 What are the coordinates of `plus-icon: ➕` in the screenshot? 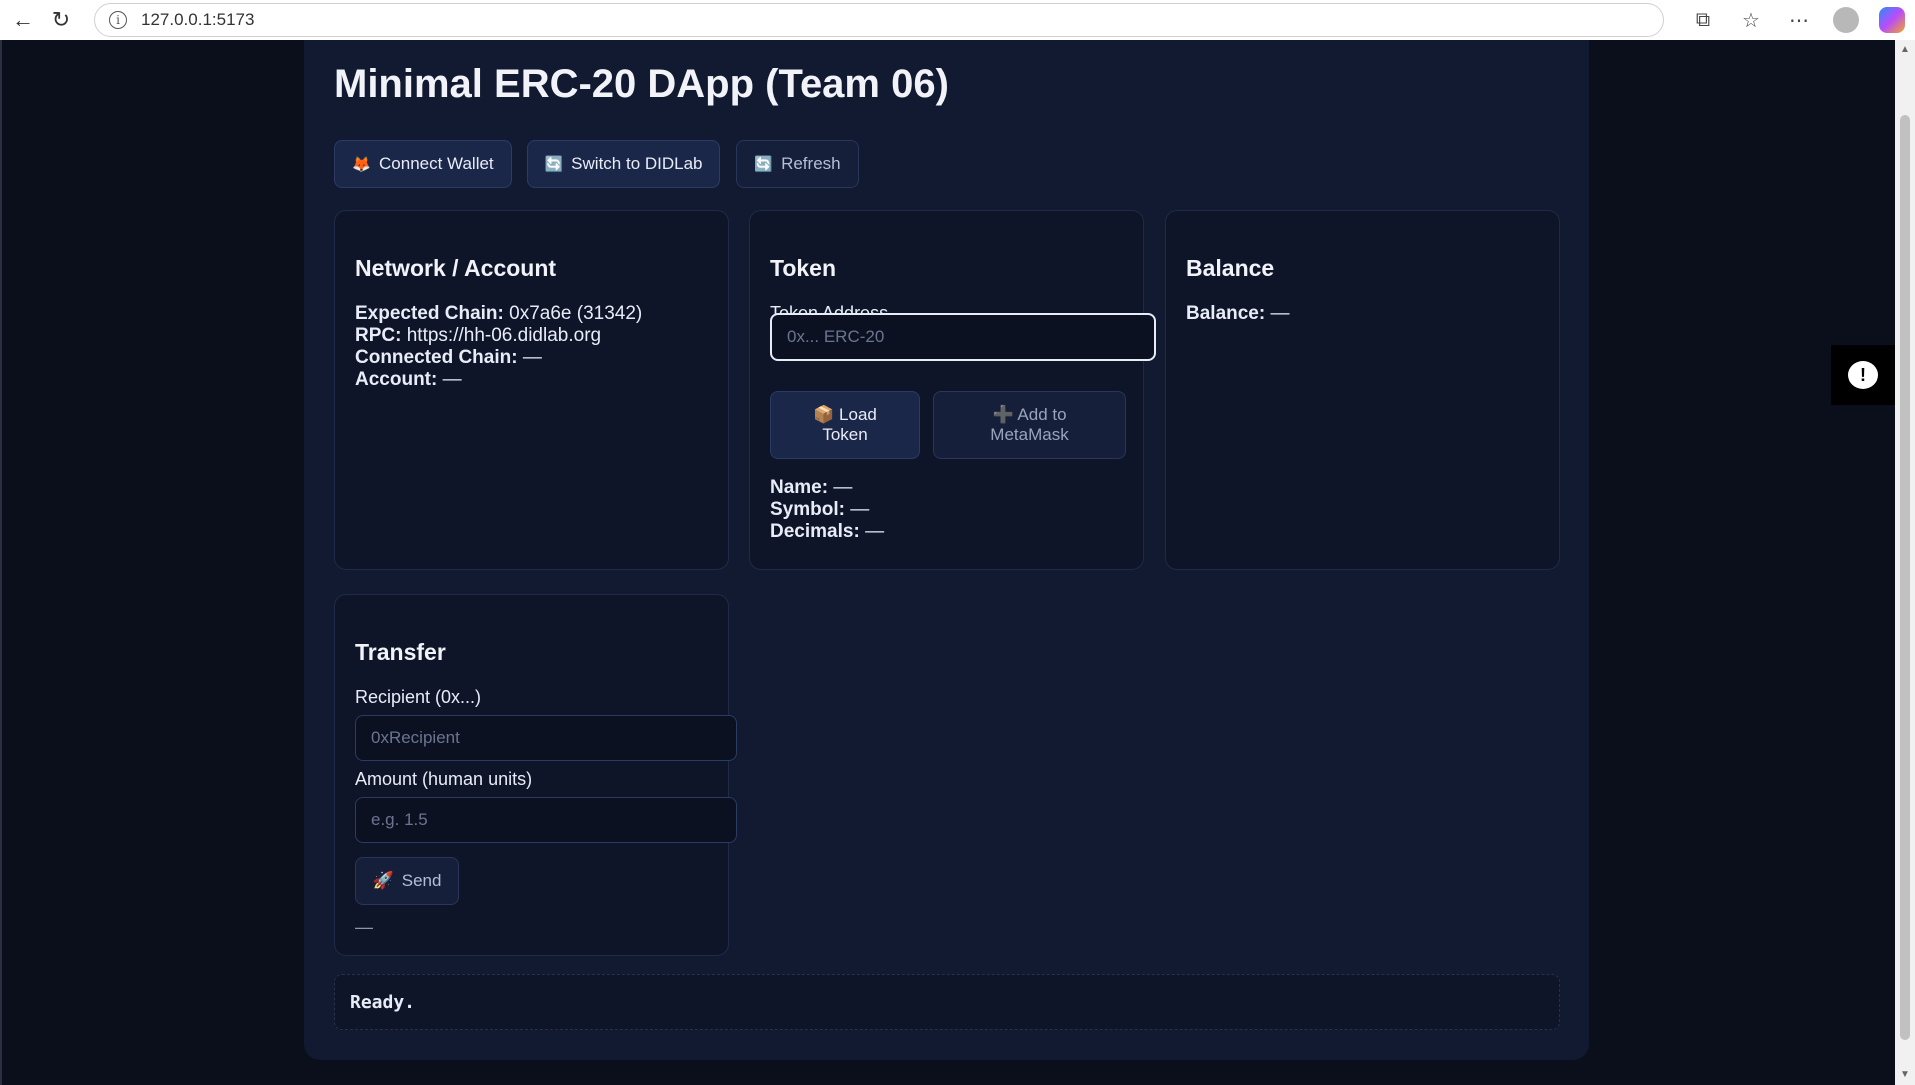 It's located at (1003, 414).